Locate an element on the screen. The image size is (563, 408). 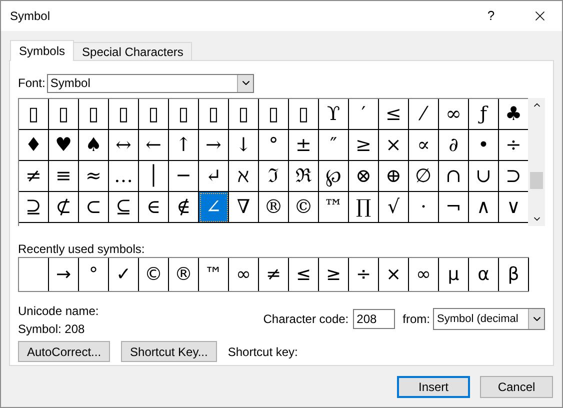
symbol-cell: ≡ is located at coordinates (64, 176).